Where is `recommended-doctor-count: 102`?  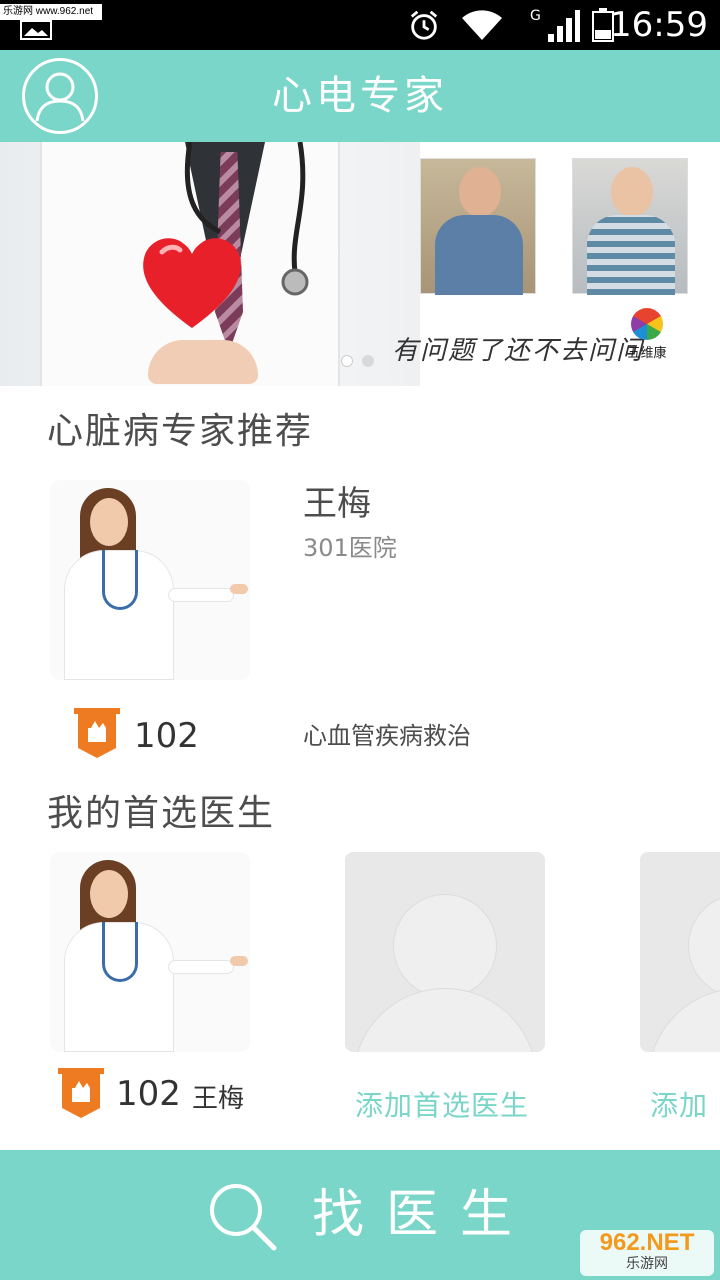 recommended-doctor-count: 102 is located at coordinates (166, 736).